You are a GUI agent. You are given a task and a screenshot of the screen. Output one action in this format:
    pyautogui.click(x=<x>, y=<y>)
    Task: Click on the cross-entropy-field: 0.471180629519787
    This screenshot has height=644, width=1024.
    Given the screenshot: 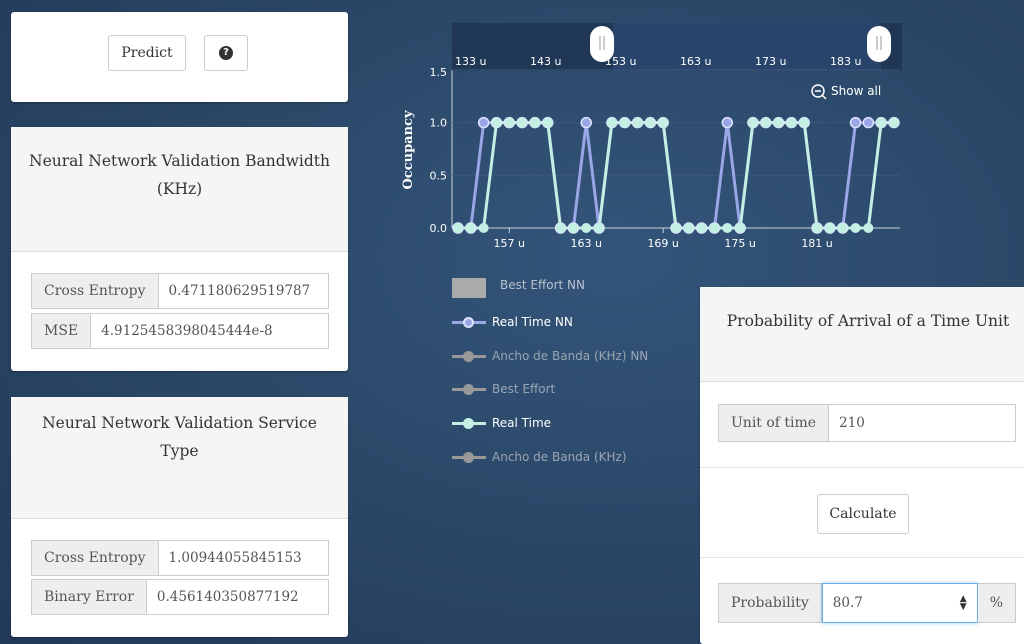 What is the action you would take?
    pyautogui.click(x=243, y=291)
    